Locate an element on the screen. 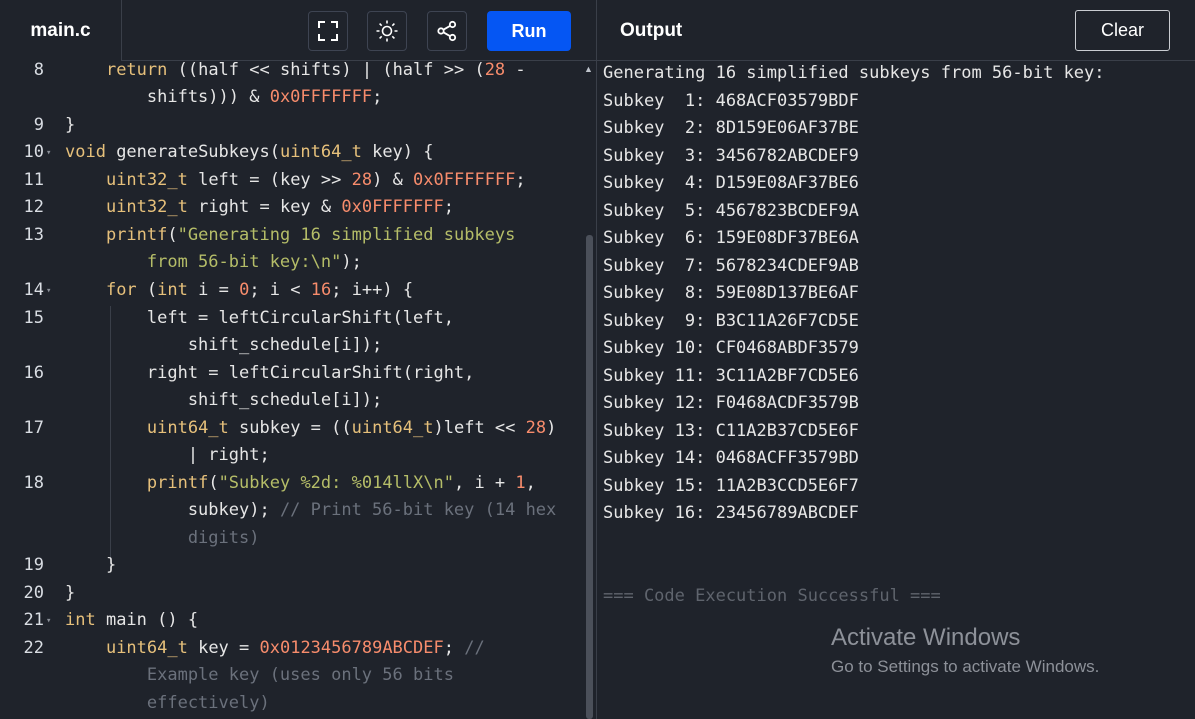 Image resolution: width=1195 pixels, height=719 pixels. line-number: 9 is located at coordinates (38, 125).